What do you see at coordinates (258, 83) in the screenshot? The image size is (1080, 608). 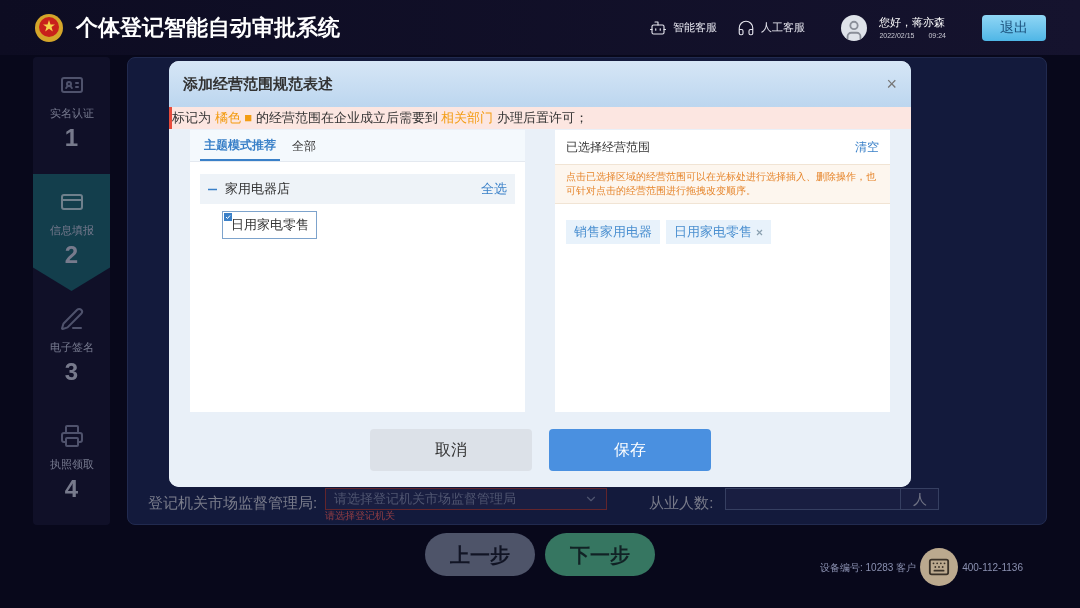 I see `dialog-title: 添加经营范围规范表述` at bounding box center [258, 83].